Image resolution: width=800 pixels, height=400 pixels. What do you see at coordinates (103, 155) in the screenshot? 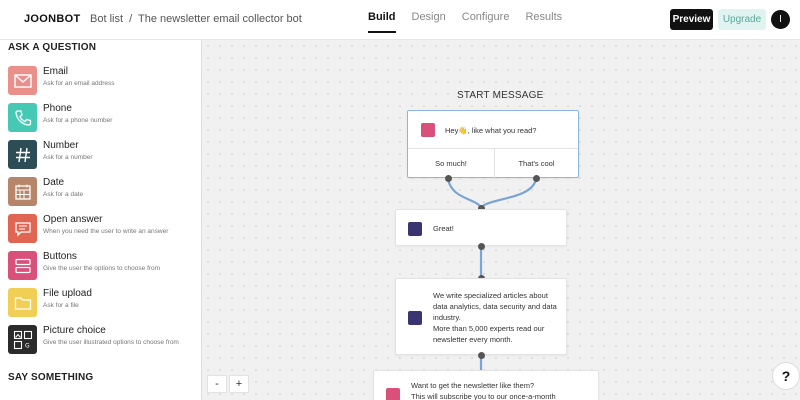
I see `sidebar-item-number: Number Ask for a number` at bounding box center [103, 155].